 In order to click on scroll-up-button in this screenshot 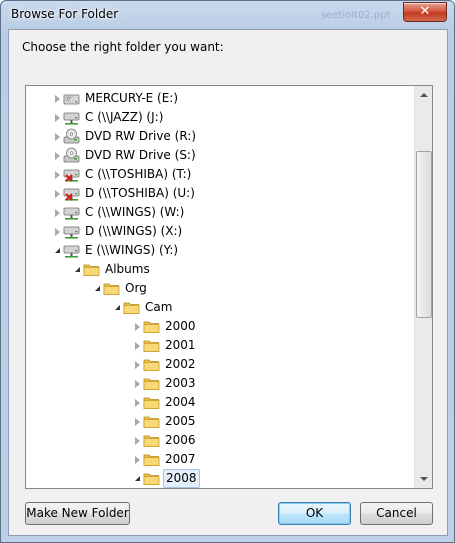, I will do `click(423, 94)`.